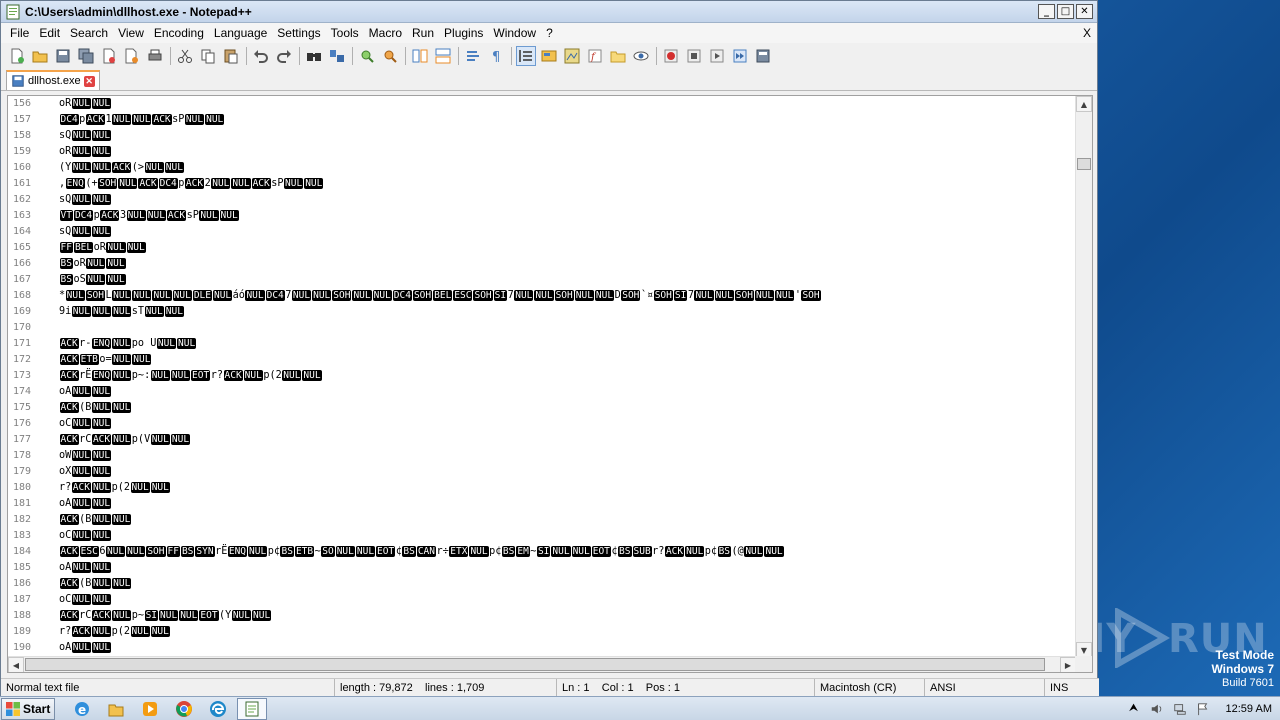 Image resolution: width=1280 pixels, height=720 pixels. What do you see at coordinates (1203, 709) in the screenshot?
I see `action-center-flag-icon` at bounding box center [1203, 709].